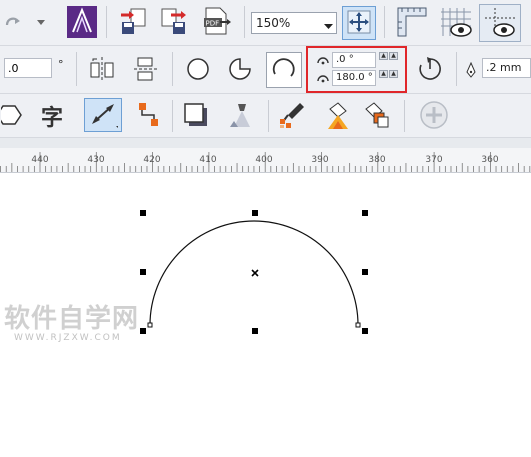 Image resolution: width=531 pixels, height=457 pixels. I want to click on drop-shadow-icon, so click(196, 116).